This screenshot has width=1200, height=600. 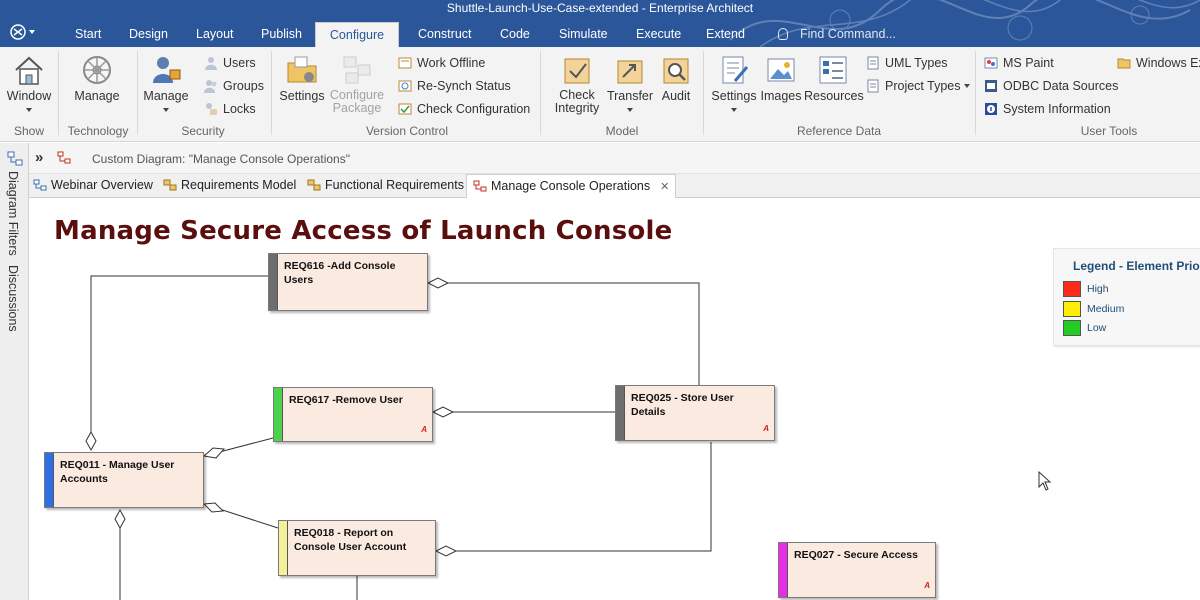 I want to click on configure-package-button: Configure Package, so click(x=357, y=84).